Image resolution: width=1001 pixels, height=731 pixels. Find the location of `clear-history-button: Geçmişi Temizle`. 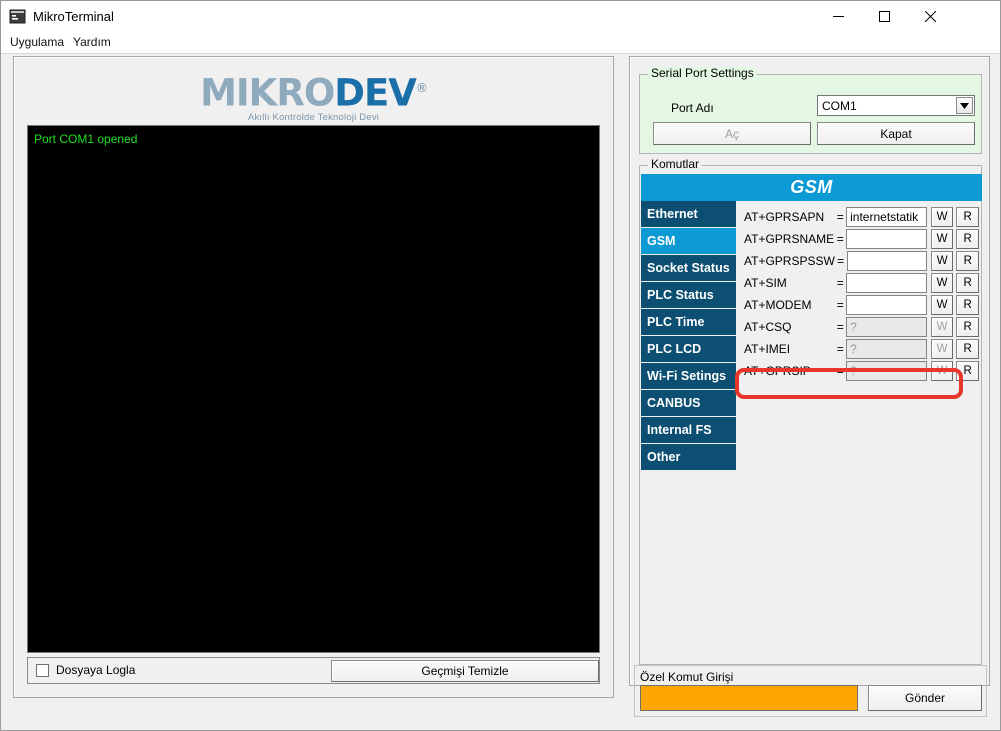

clear-history-button: Geçmişi Temizle is located at coordinates (465, 671).